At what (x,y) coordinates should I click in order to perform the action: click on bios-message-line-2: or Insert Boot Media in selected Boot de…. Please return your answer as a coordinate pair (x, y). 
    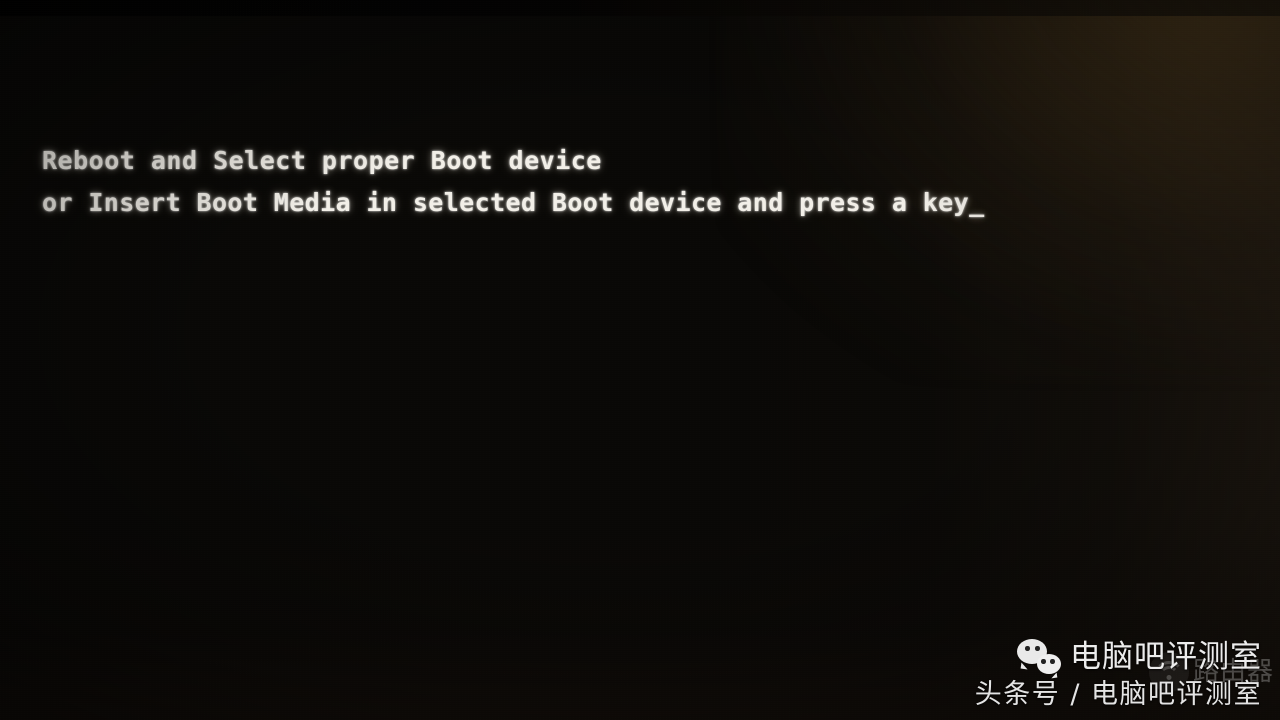
    Looking at the image, I should click on (632, 203).